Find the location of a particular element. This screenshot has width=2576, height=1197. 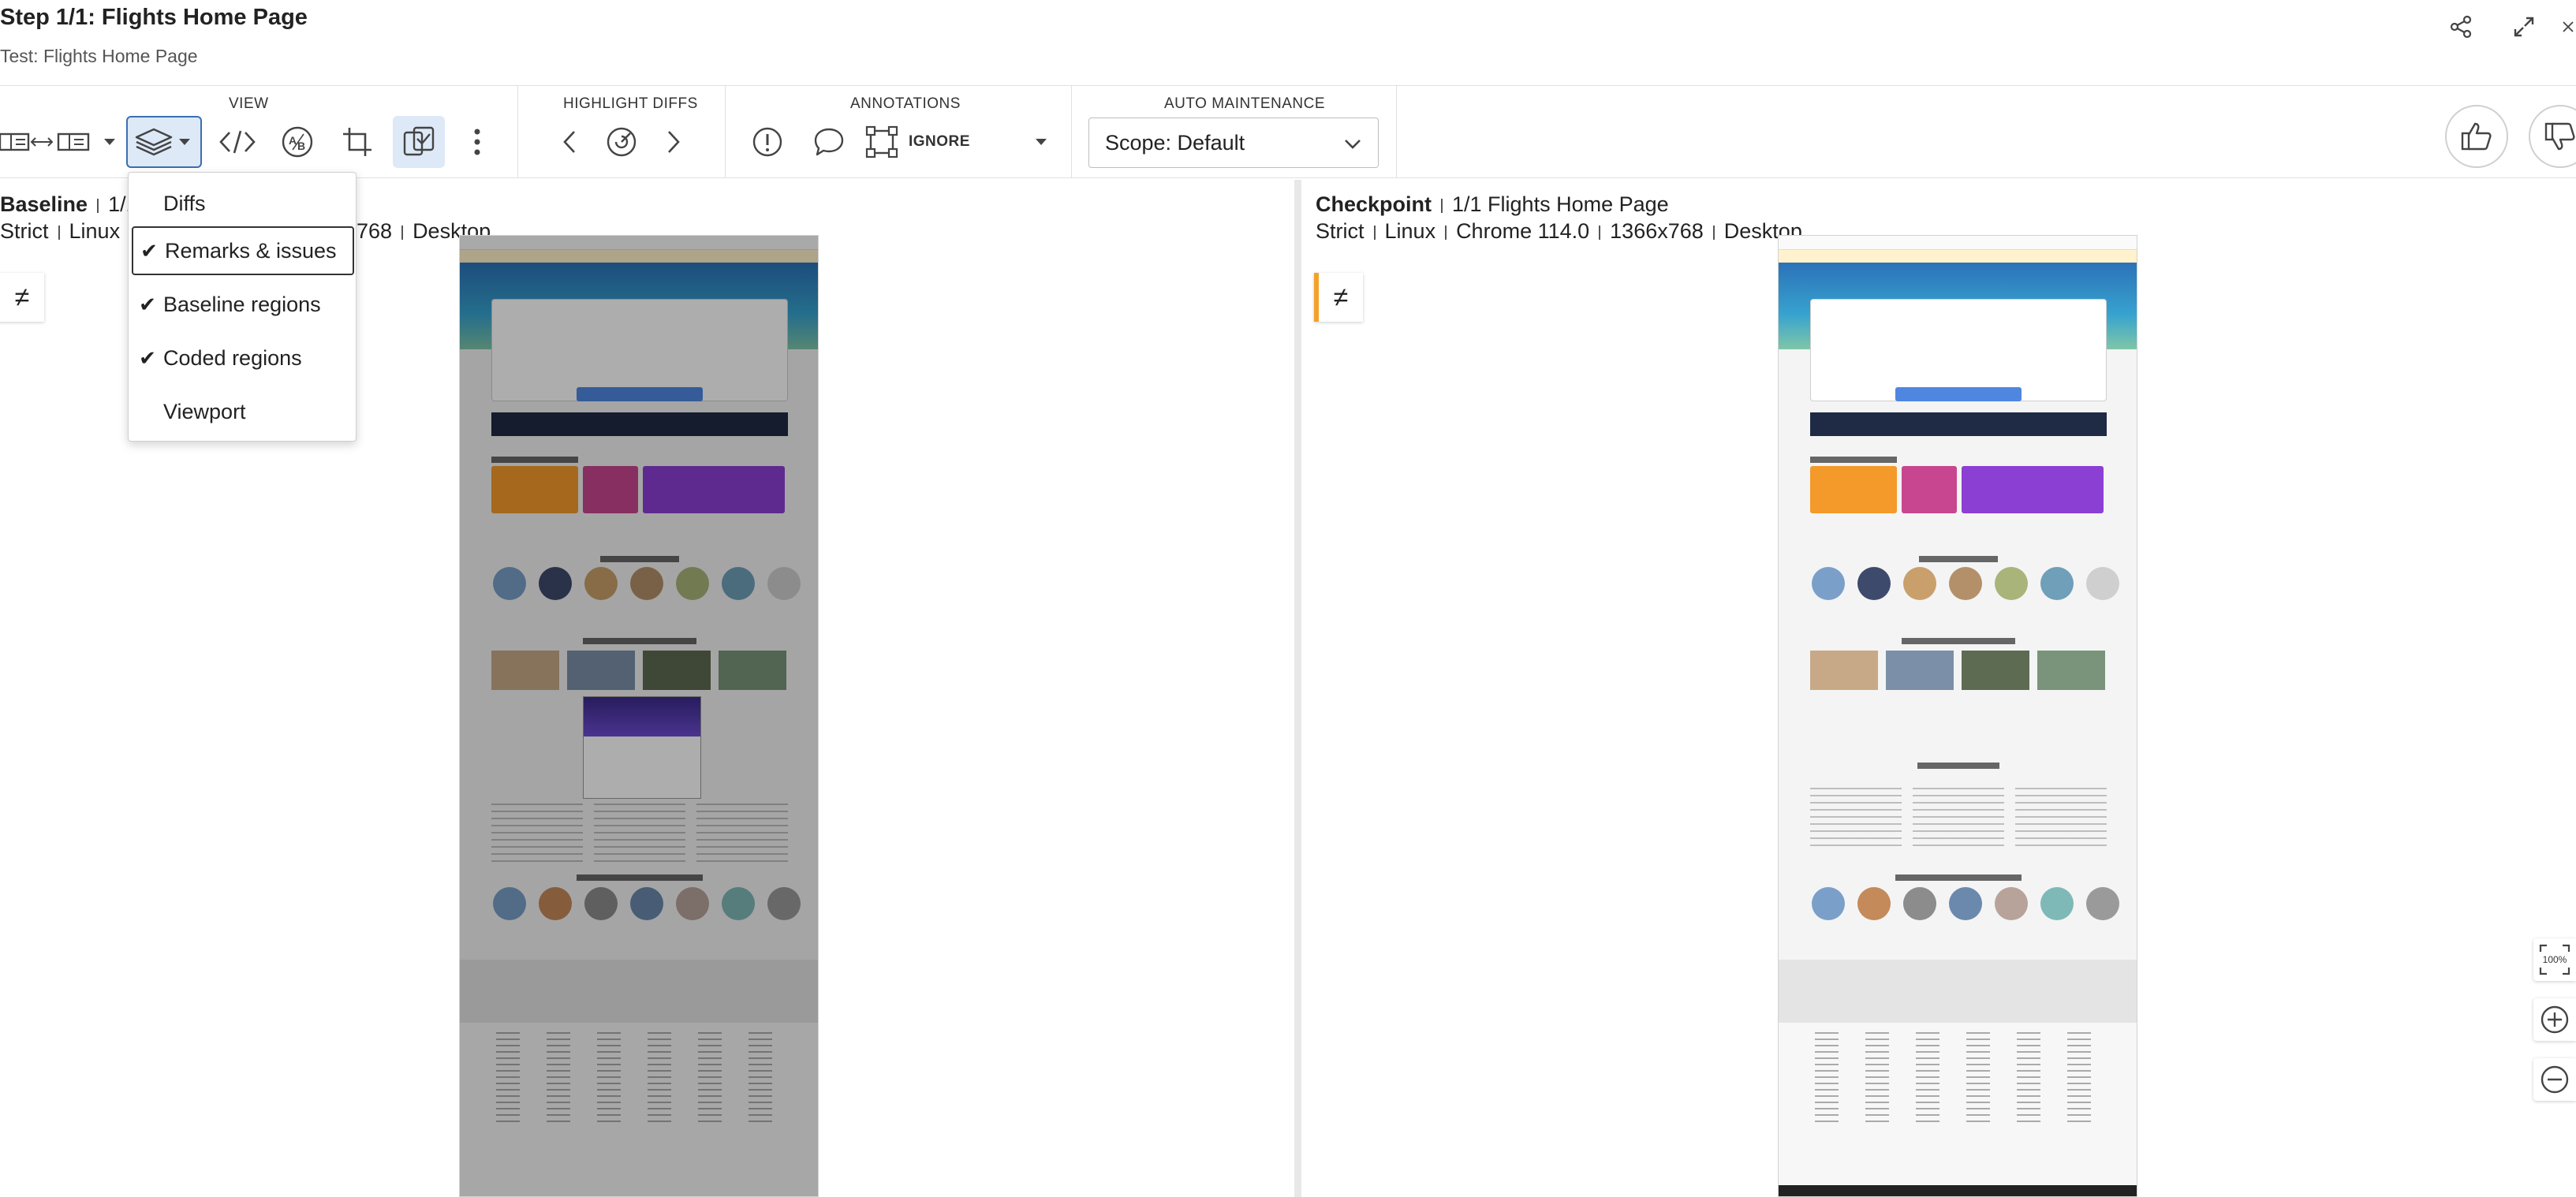

view-label: VIEW is located at coordinates (249, 103).